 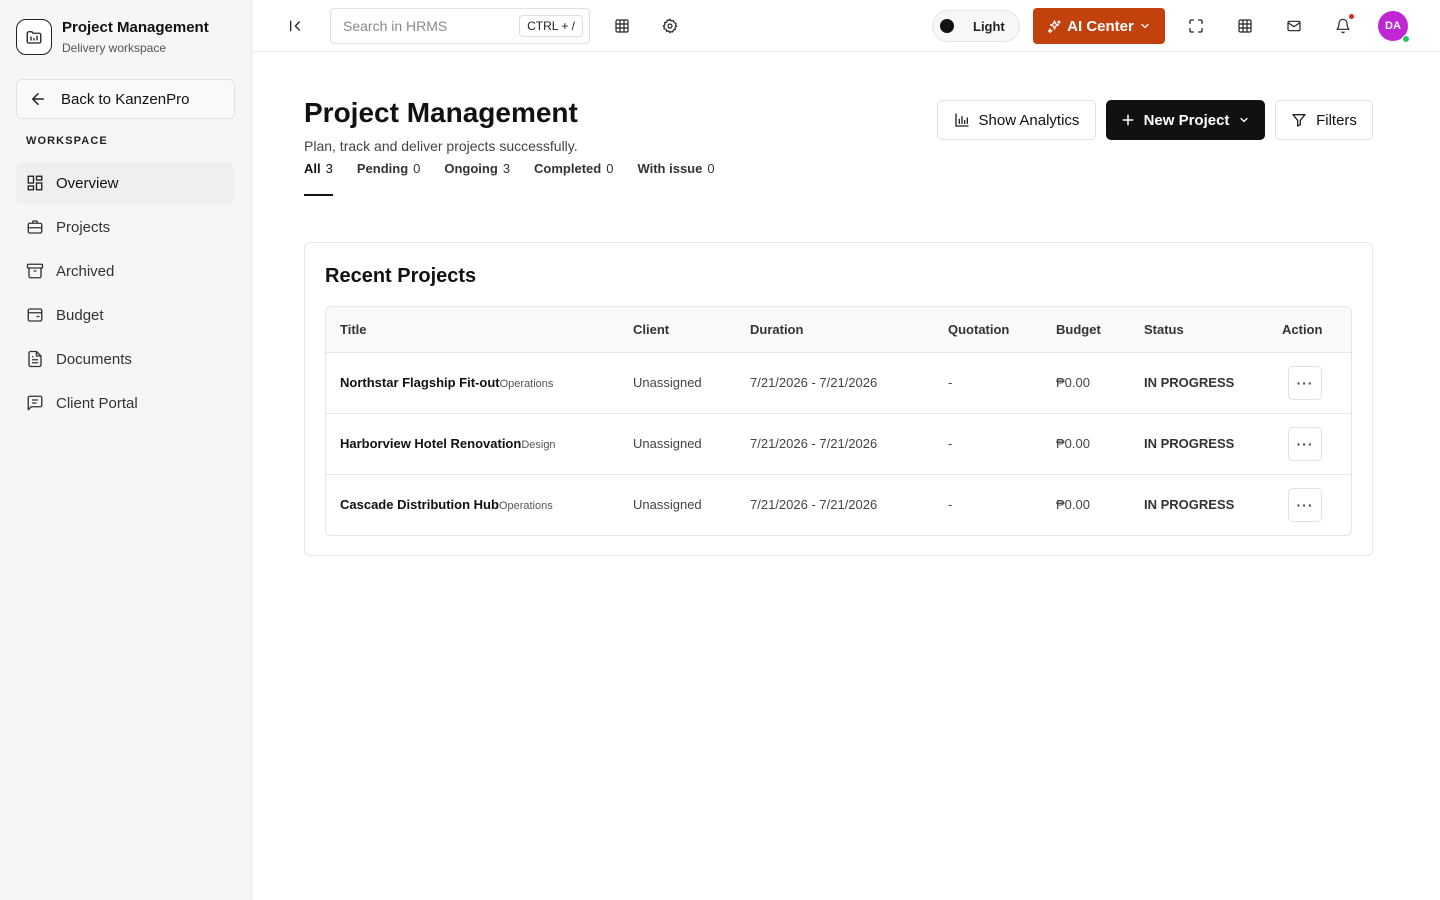 What do you see at coordinates (125, 227) in the screenshot?
I see `sidebar-item-projects: Projects` at bounding box center [125, 227].